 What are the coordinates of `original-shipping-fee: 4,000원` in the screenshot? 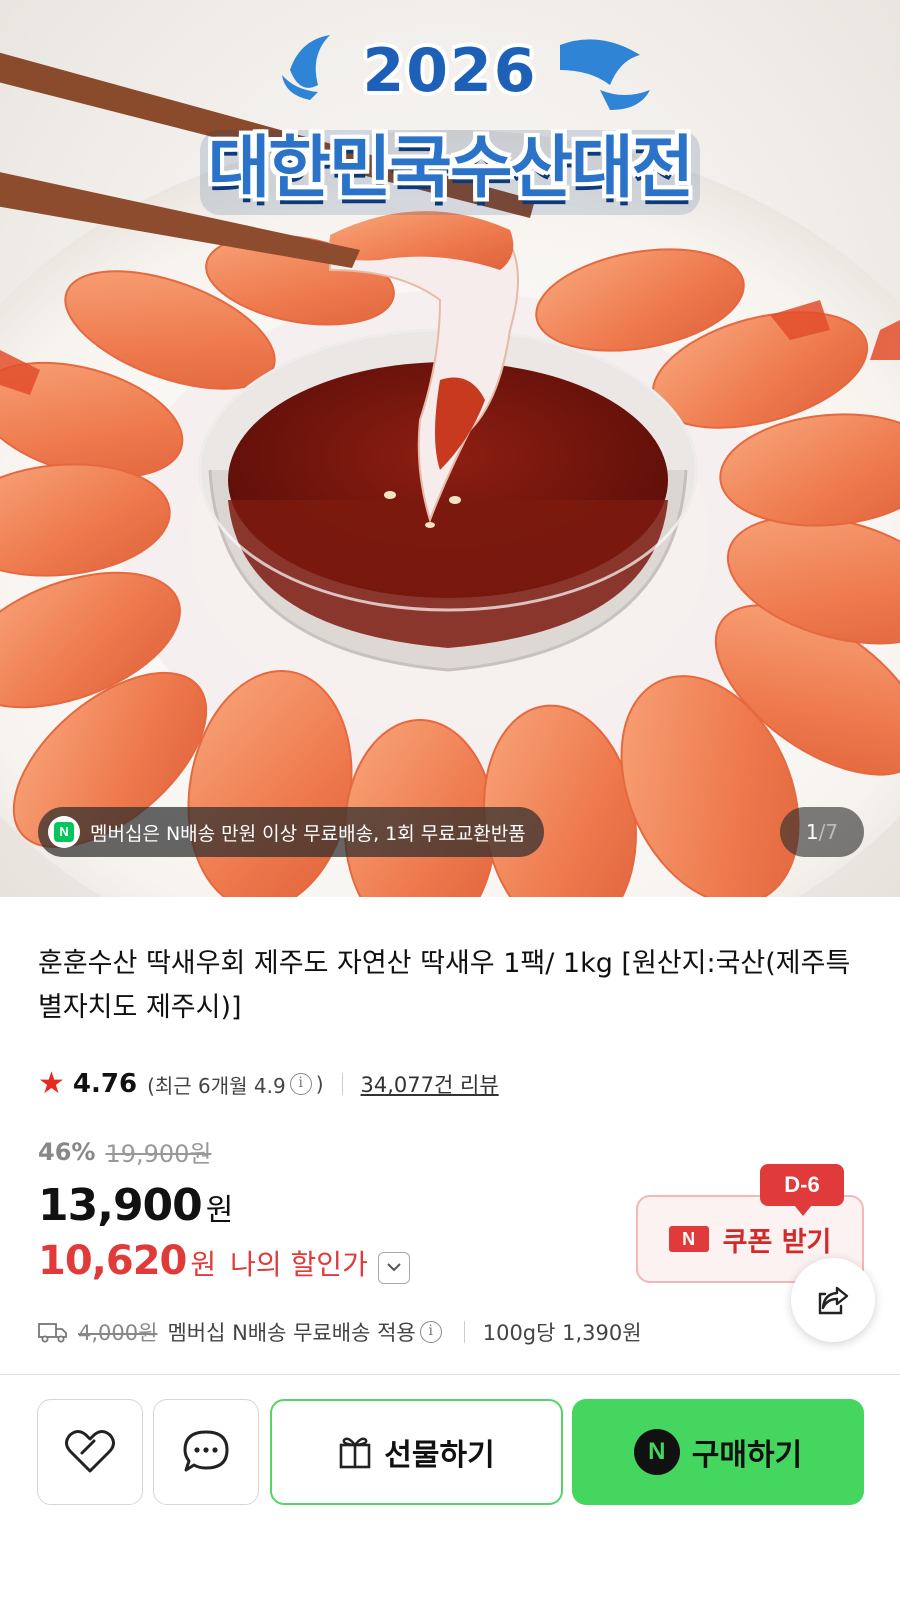 It's located at (118, 1333).